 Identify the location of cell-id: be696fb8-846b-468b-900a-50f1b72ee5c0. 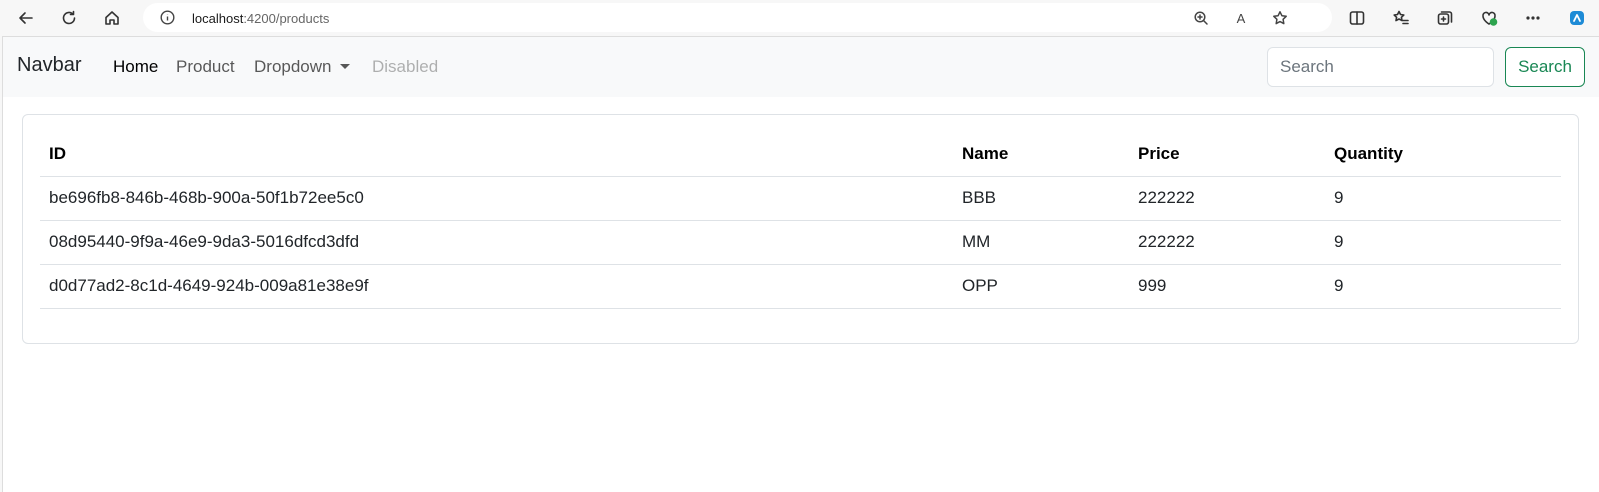
(496, 198).